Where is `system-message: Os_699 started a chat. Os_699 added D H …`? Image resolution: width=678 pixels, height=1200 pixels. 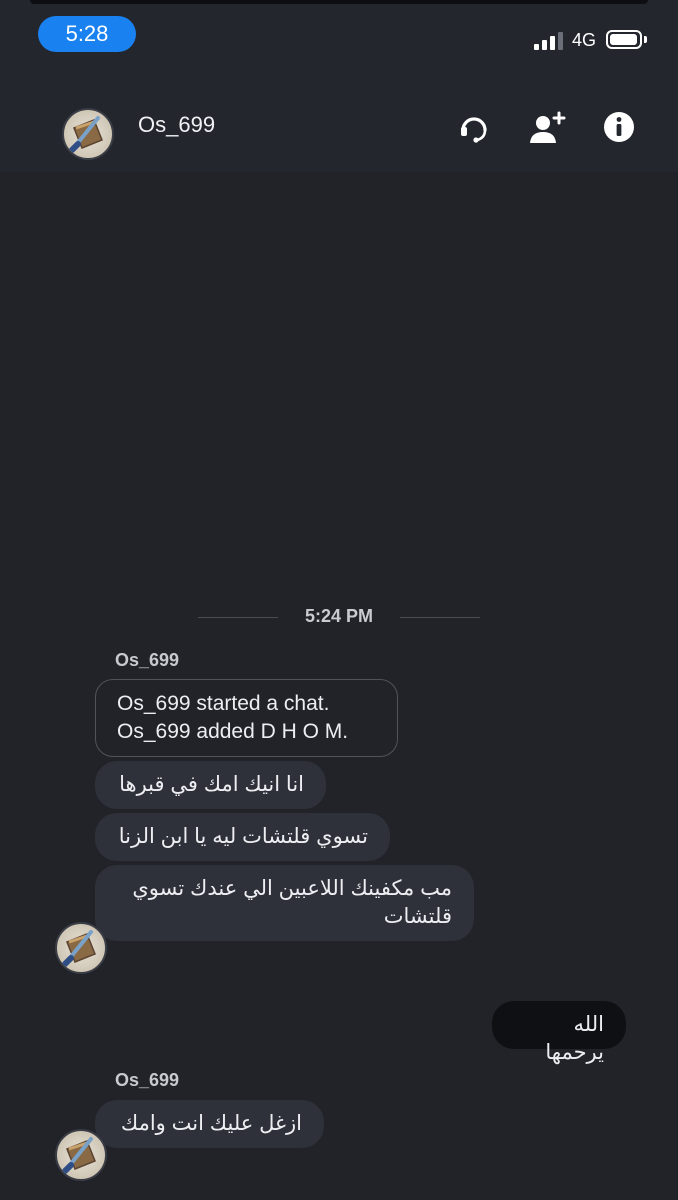
system-message: Os_699 started a chat. Os_699 added D H … is located at coordinates (246, 718).